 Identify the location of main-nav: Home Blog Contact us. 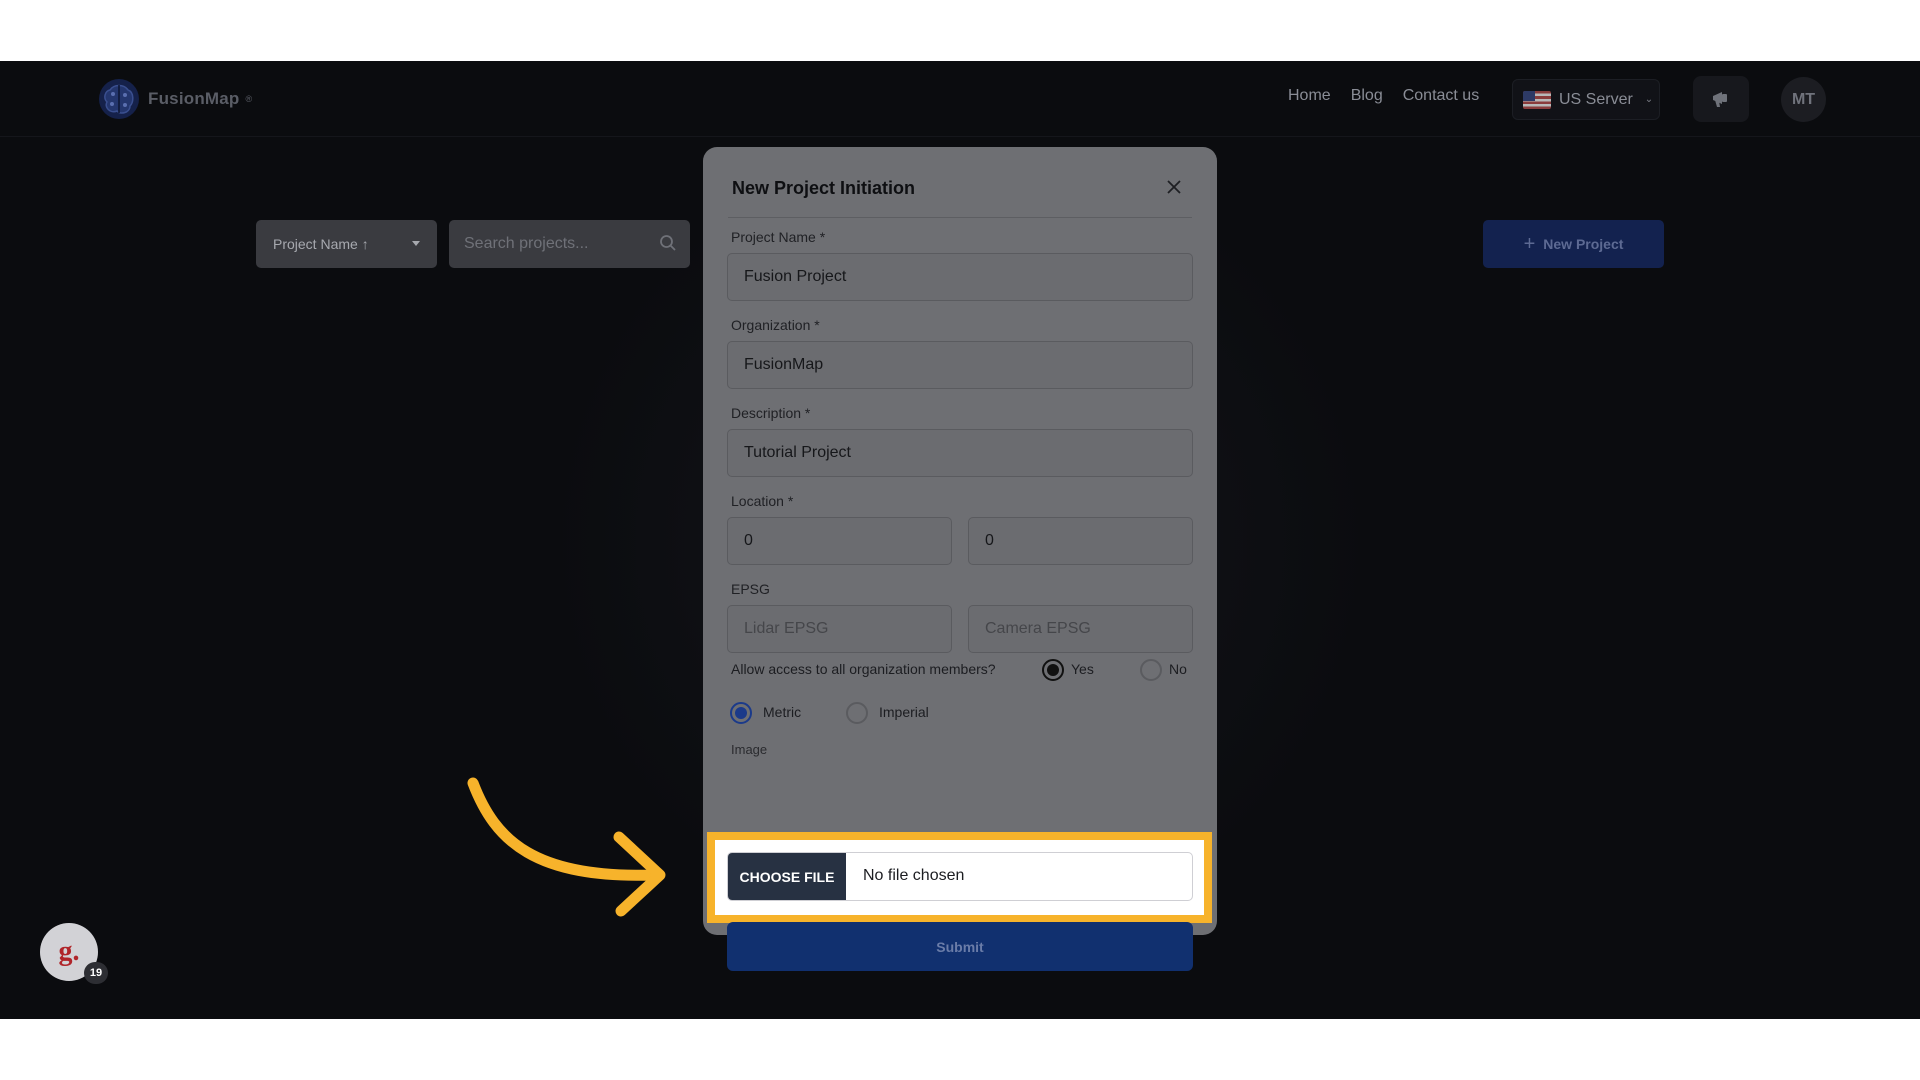
(1383, 96).